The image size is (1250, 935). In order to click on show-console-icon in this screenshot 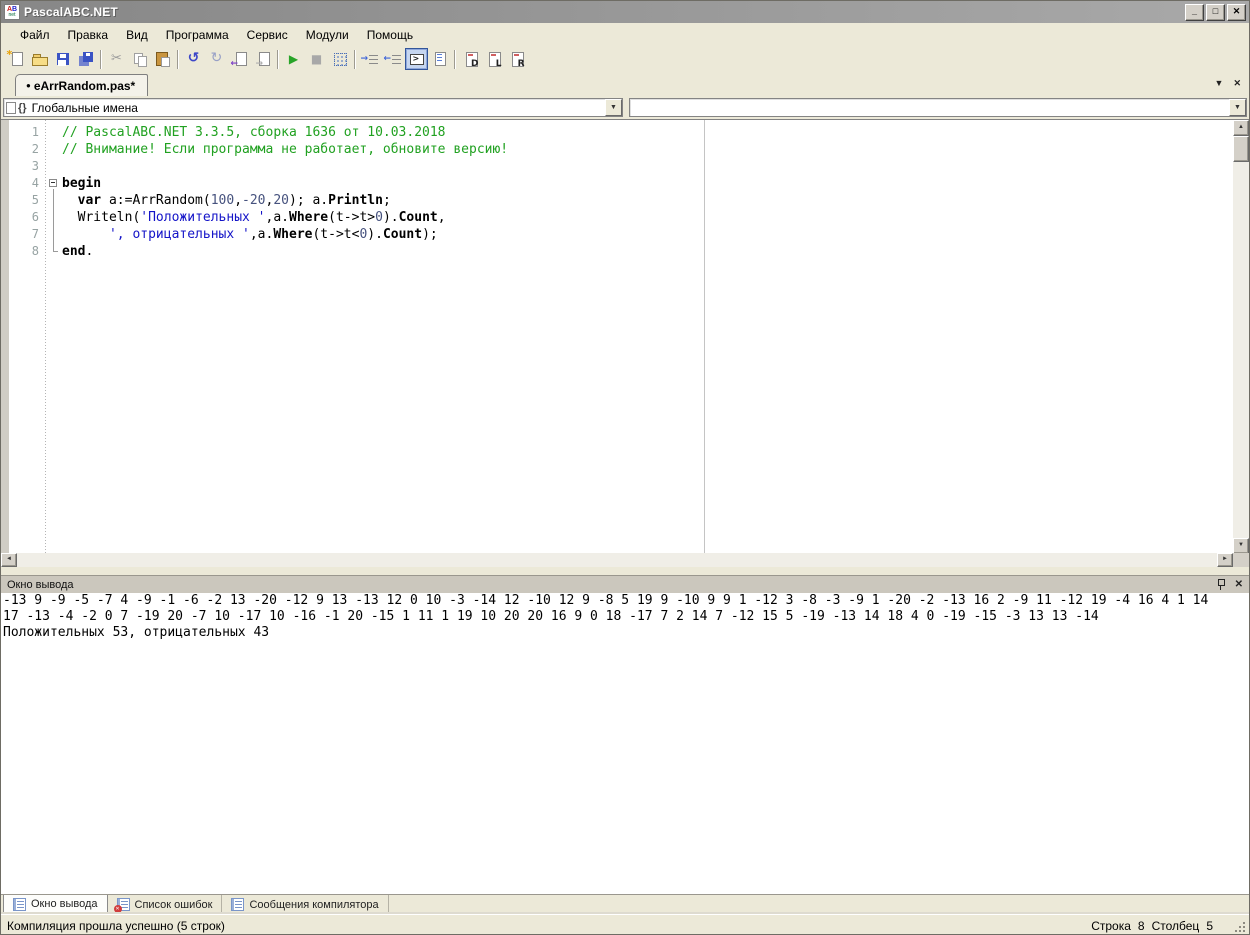, I will do `click(417, 59)`.